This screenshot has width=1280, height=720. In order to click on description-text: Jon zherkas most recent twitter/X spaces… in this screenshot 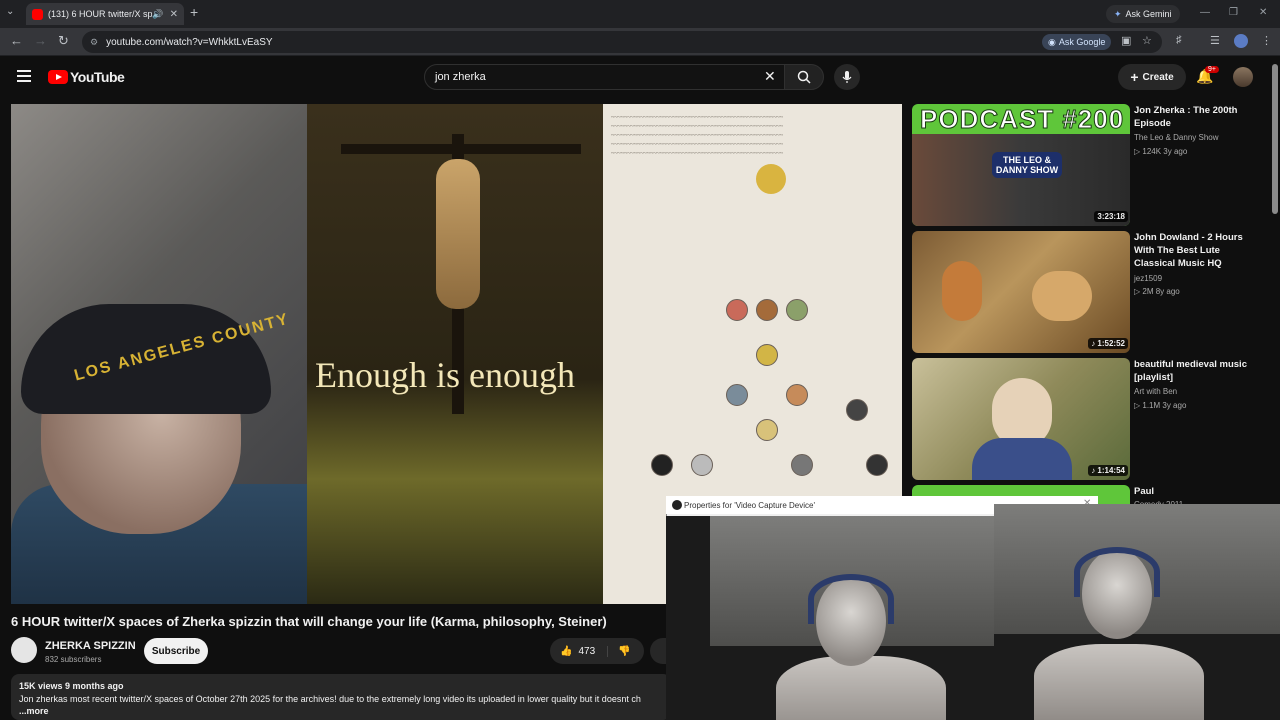, I will do `click(330, 699)`.